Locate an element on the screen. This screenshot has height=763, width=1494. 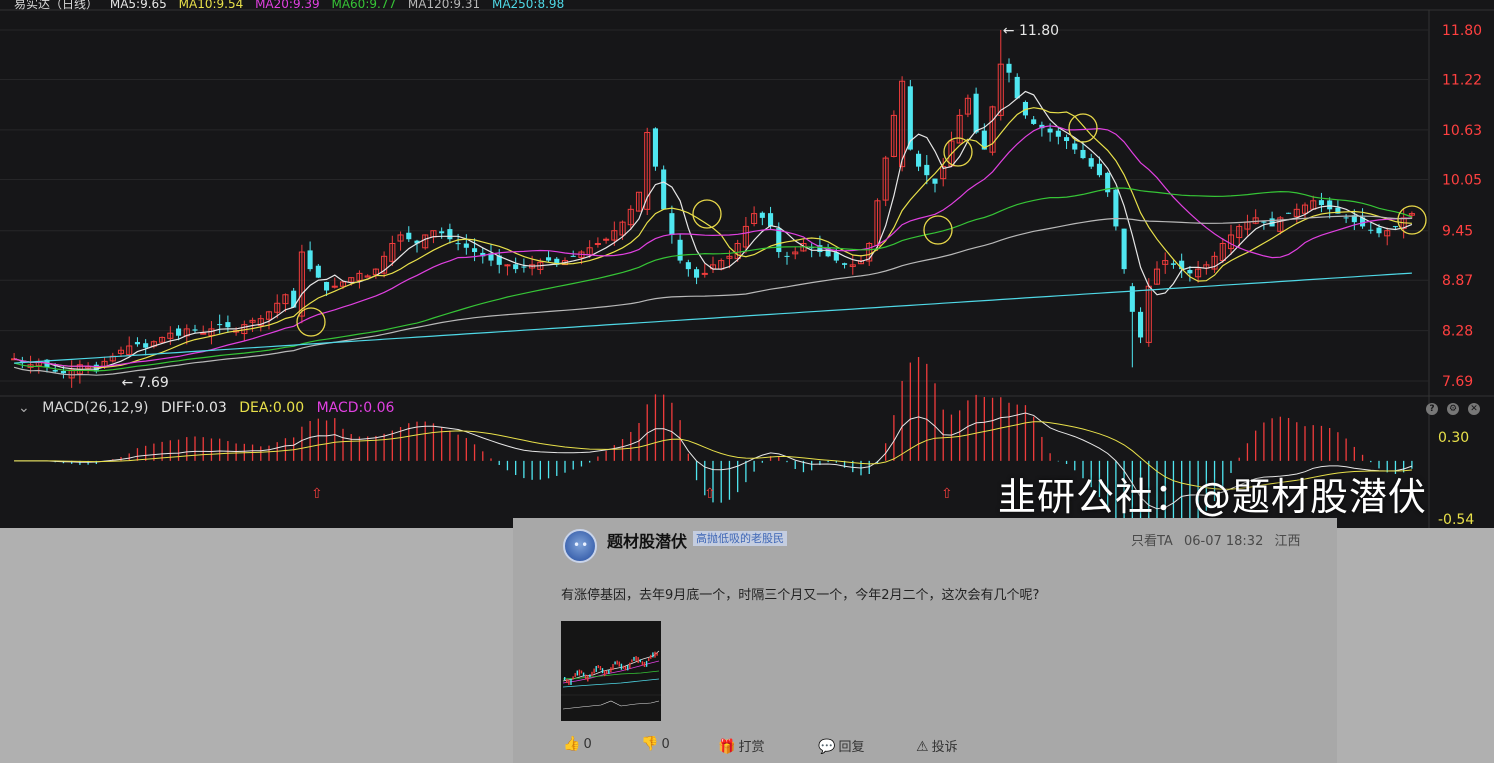
low-marker: ← 7.69 is located at coordinates (144, 383).